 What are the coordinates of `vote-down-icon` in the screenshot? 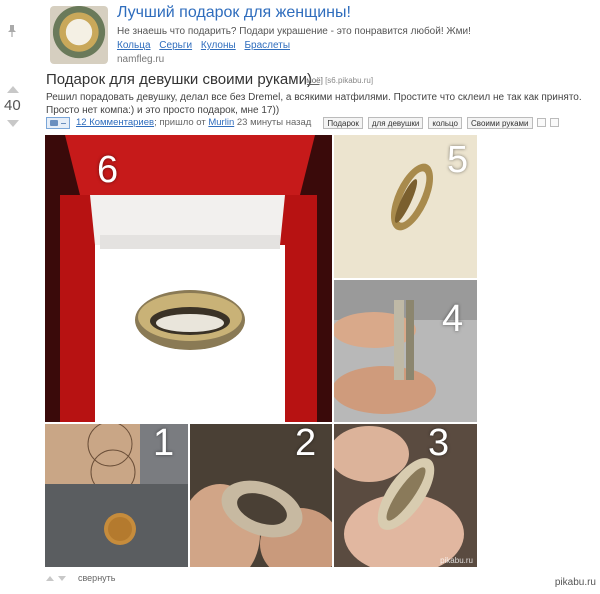 It's located at (13, 123).